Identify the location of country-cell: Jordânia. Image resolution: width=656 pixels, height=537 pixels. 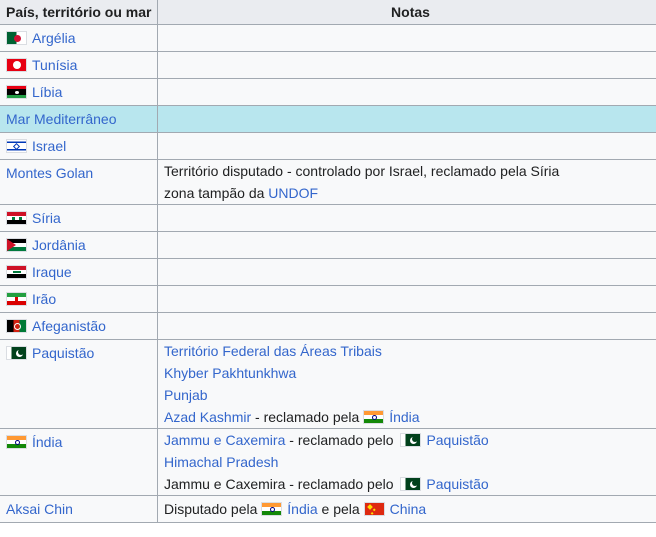
(79, 245).